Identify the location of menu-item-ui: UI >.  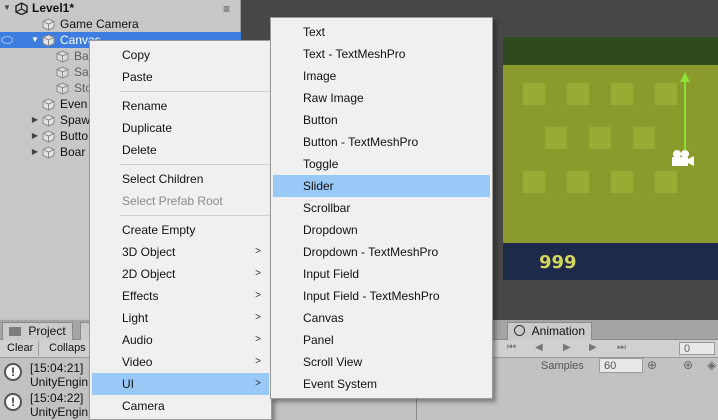
(180, 384).